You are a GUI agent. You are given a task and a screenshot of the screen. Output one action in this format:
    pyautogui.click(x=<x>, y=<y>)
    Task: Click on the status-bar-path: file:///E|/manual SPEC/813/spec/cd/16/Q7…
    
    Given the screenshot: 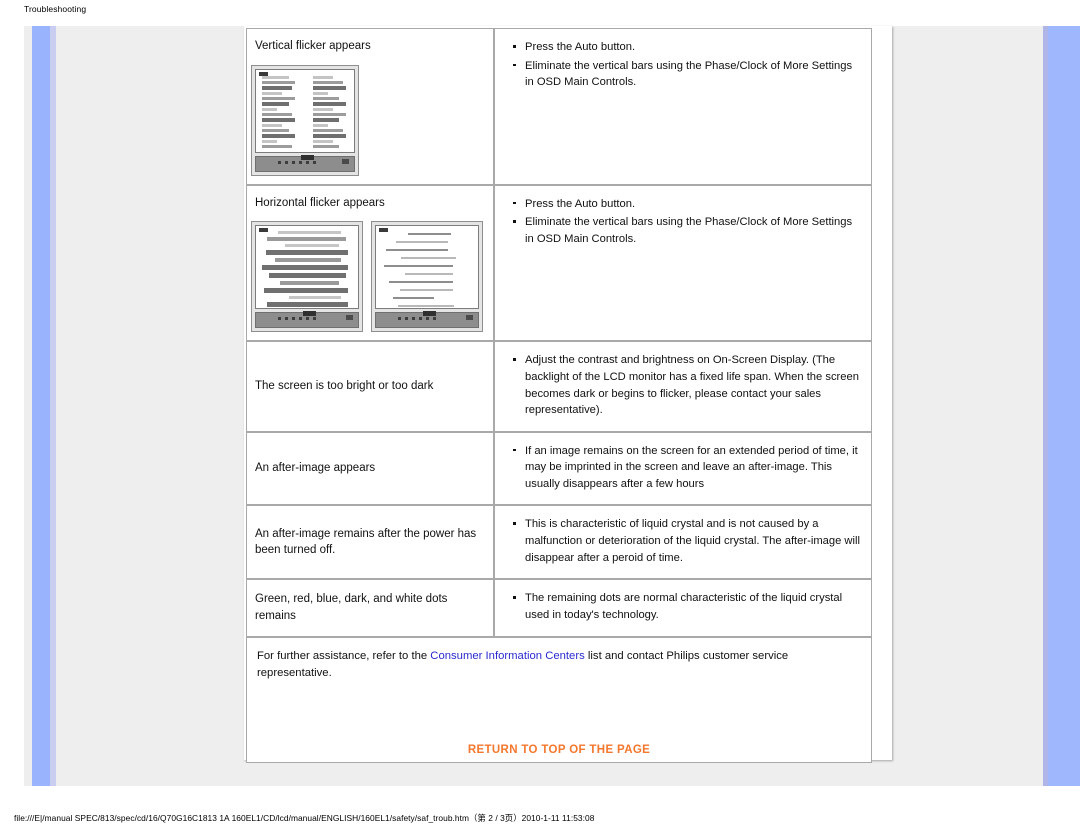 What is the action you would take?
    pyautogui.click(x=304, y=818)
    